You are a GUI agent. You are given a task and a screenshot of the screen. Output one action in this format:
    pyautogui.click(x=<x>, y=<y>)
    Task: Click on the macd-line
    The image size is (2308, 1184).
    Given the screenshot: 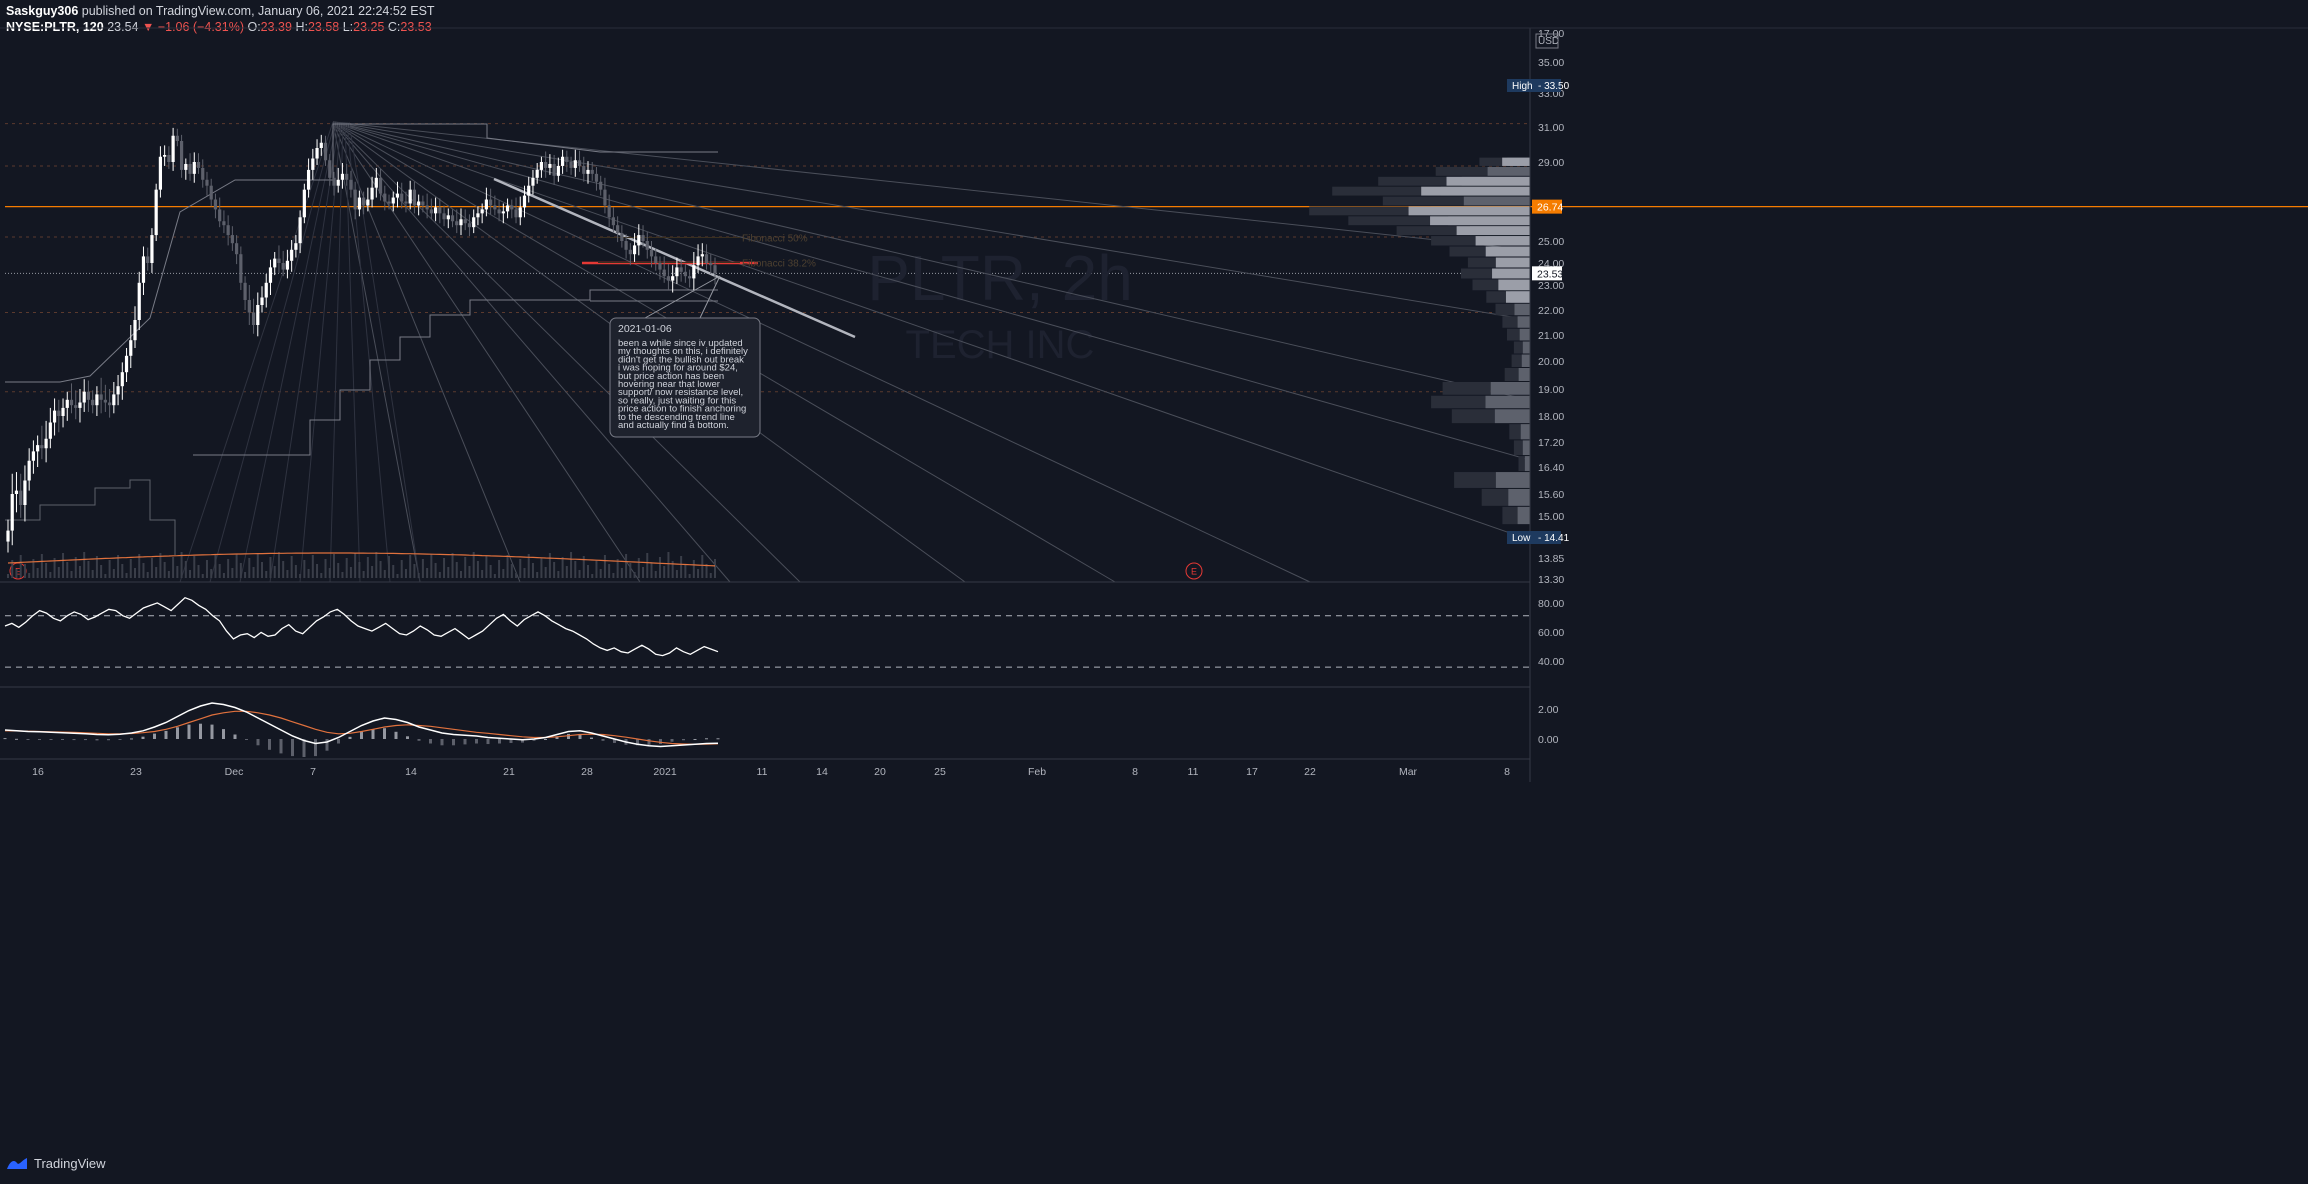 What is the action you would take?
    pyautogui.click(x=361, y=725)
    